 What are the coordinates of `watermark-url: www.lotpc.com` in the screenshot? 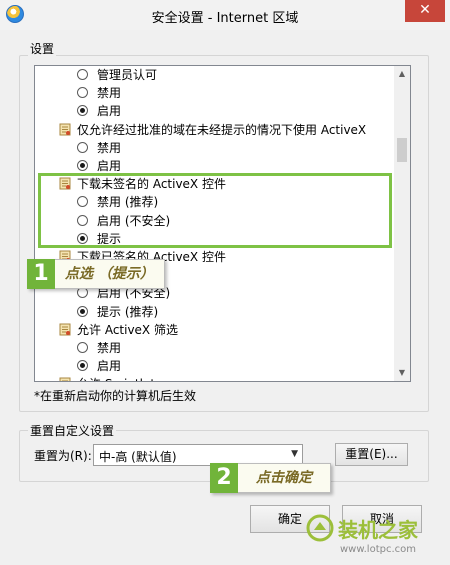 It's located at (378, 549).